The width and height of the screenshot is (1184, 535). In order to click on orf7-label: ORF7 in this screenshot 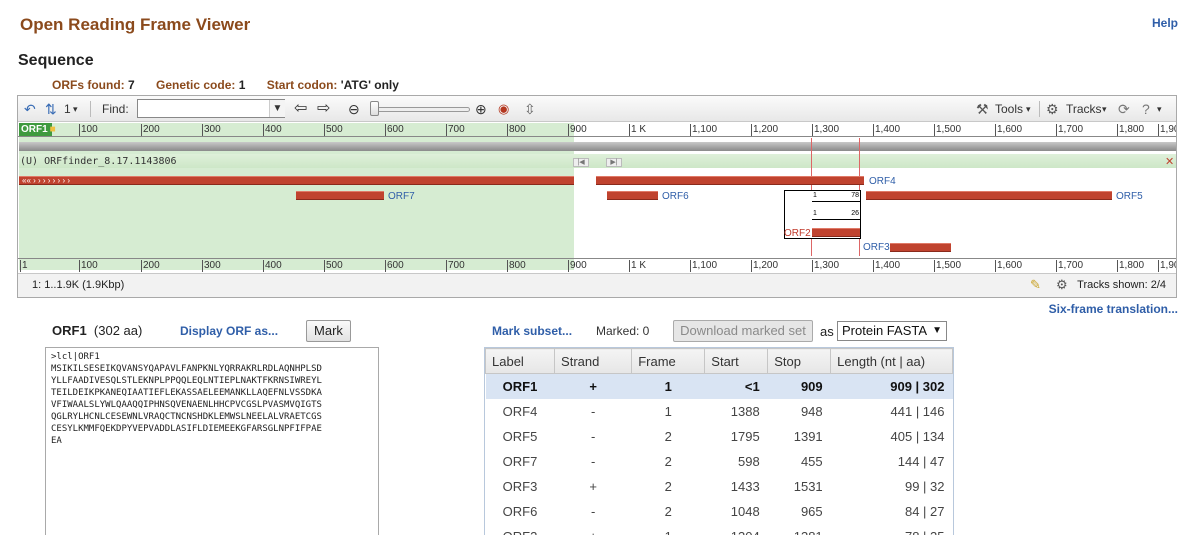, I will do `click(401, 196)`.